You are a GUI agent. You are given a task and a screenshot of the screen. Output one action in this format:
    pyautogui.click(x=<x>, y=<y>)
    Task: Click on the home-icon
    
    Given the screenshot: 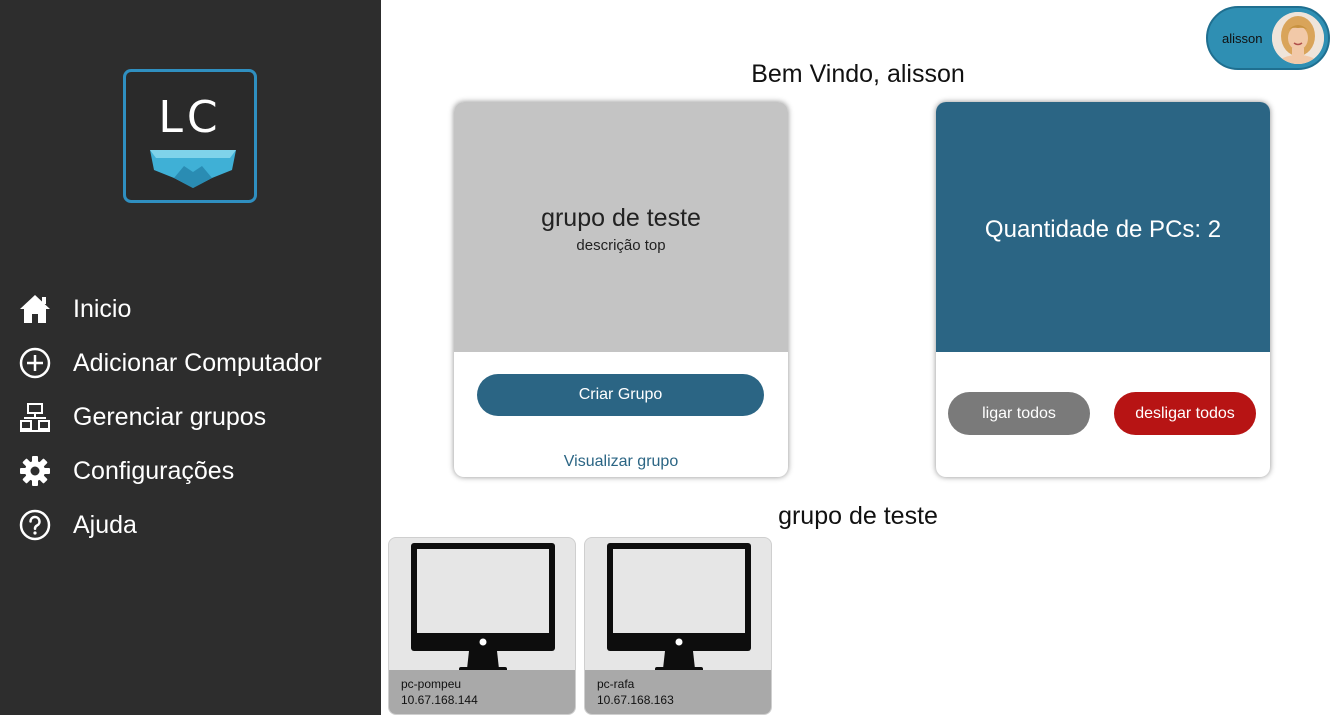 What is the action you would take?
    pyautogui.click(x=35, y=309)
    